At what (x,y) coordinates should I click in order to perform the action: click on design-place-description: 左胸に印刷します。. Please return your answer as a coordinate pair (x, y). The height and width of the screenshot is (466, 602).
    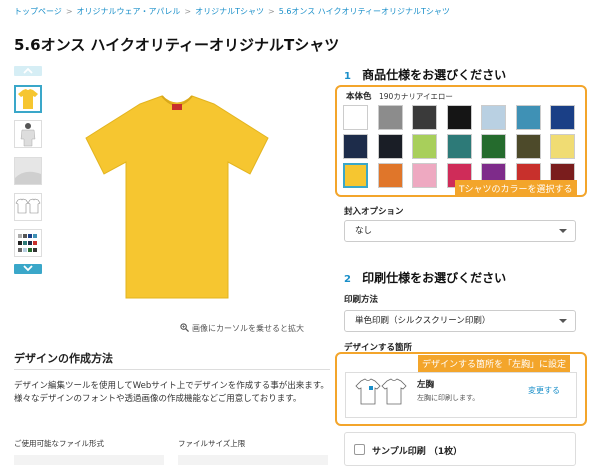
    Looking at the image, I should click on (448, 398).